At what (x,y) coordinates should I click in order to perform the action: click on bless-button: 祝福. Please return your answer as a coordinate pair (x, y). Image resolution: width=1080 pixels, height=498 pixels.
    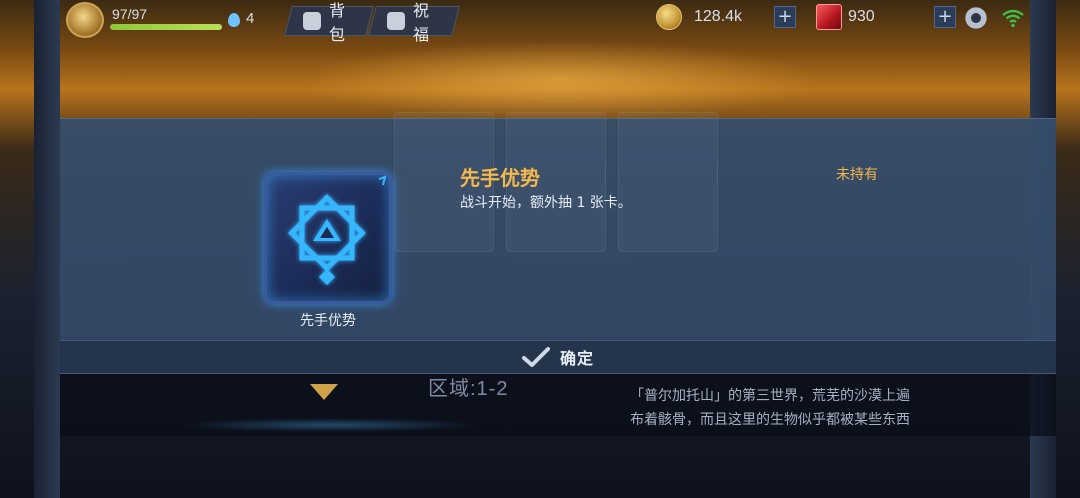
    Looking at the image, I should click on (414, 22).